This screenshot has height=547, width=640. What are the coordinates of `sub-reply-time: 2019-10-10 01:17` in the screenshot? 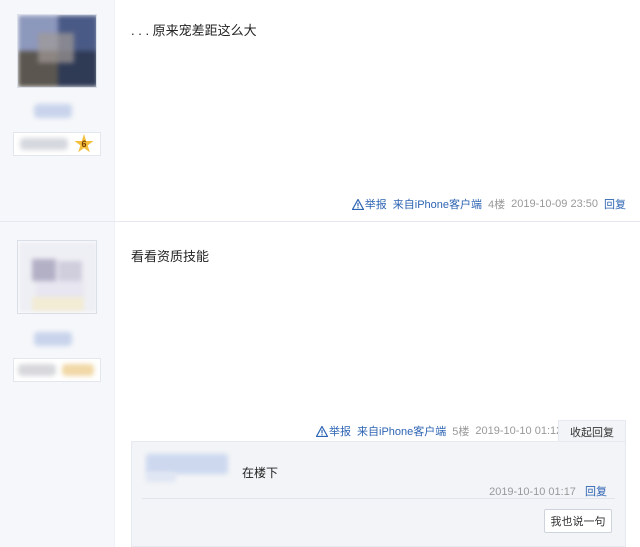 It's located at (532, 492).